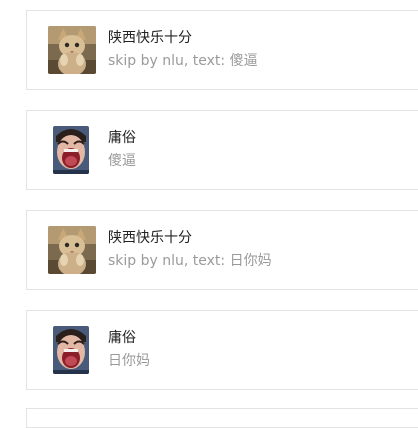 Image resolution: width=418 pixels, height=428 pixels. I want to click on message-text: 日你妈, so click(129, 361).